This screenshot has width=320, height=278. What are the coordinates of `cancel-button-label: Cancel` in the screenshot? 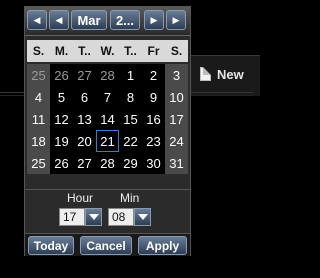 It's located at (106, 245).